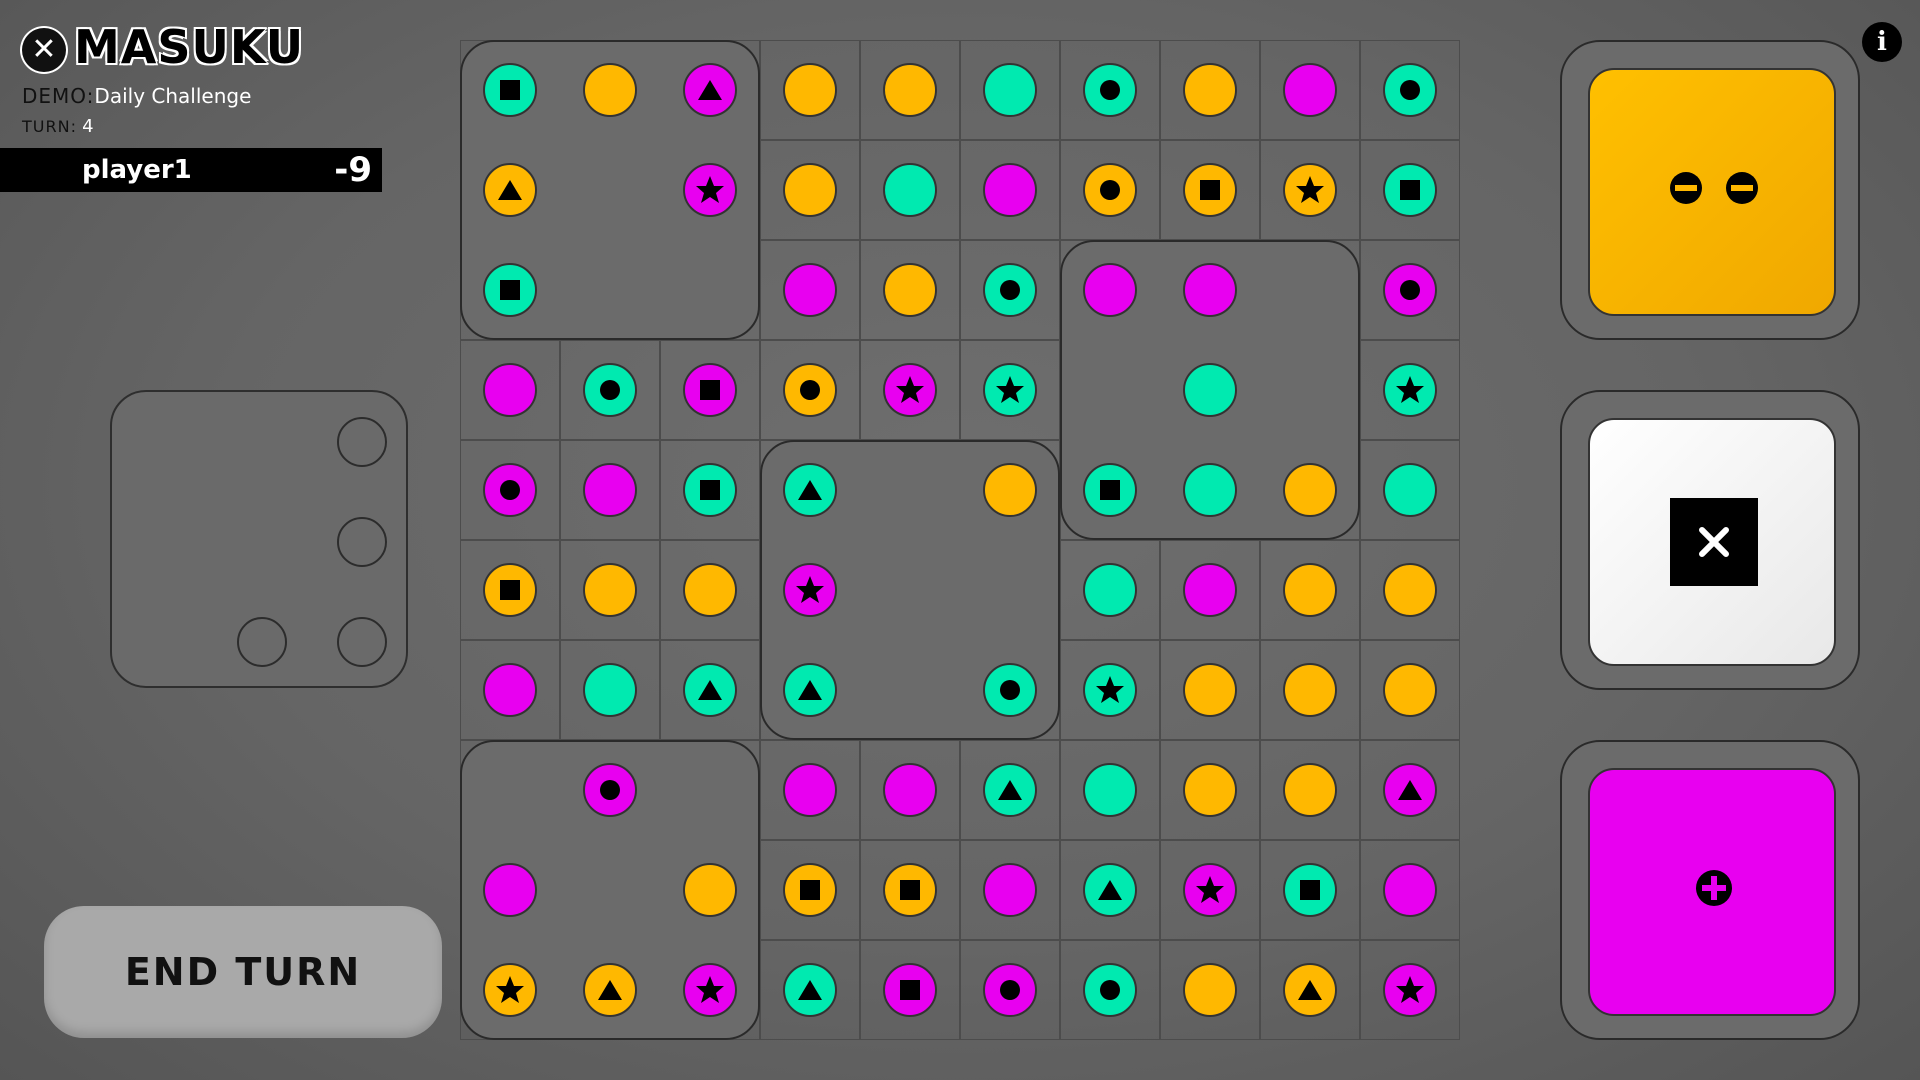  I want to click on triangle-icon, so click(810, 490).